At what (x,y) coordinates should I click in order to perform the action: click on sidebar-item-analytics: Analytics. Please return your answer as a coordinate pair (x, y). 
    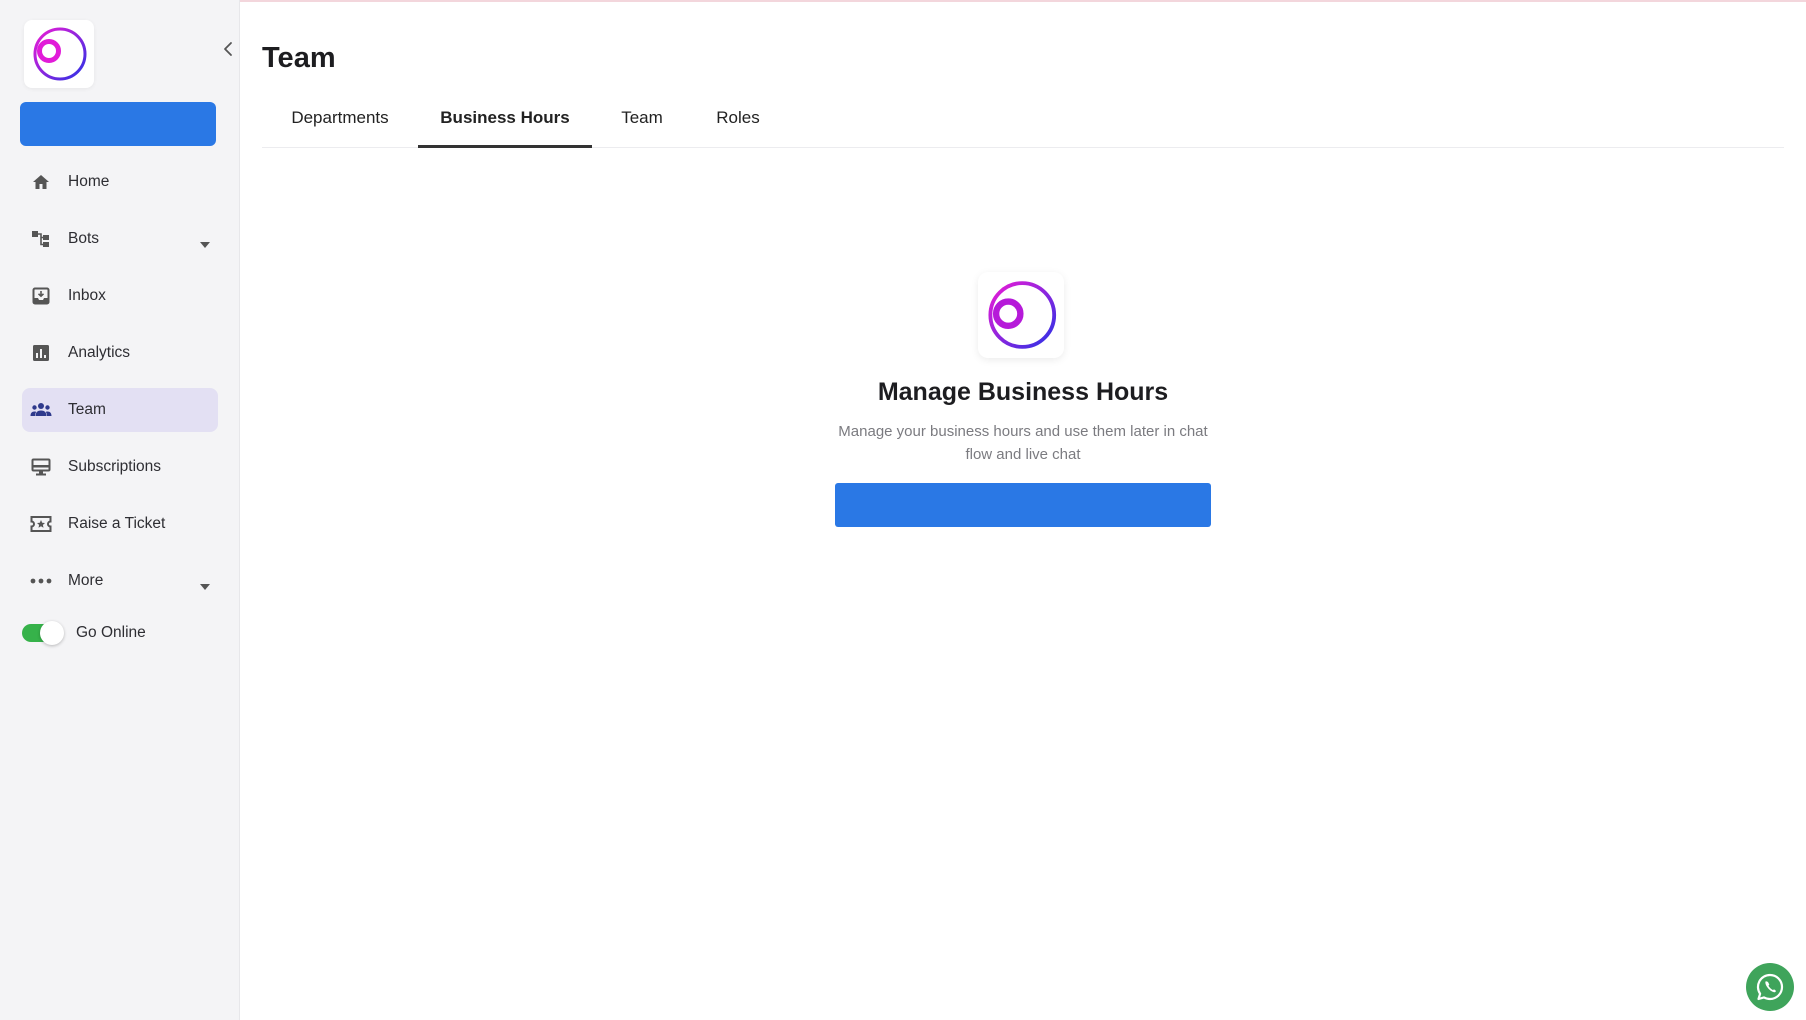
    Looking at the image, I should click on (120, 353).